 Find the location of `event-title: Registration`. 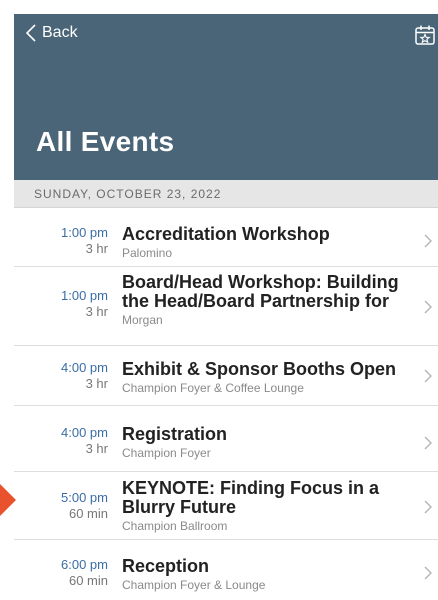

event-title: Registration is located at coordinates (175, 434).